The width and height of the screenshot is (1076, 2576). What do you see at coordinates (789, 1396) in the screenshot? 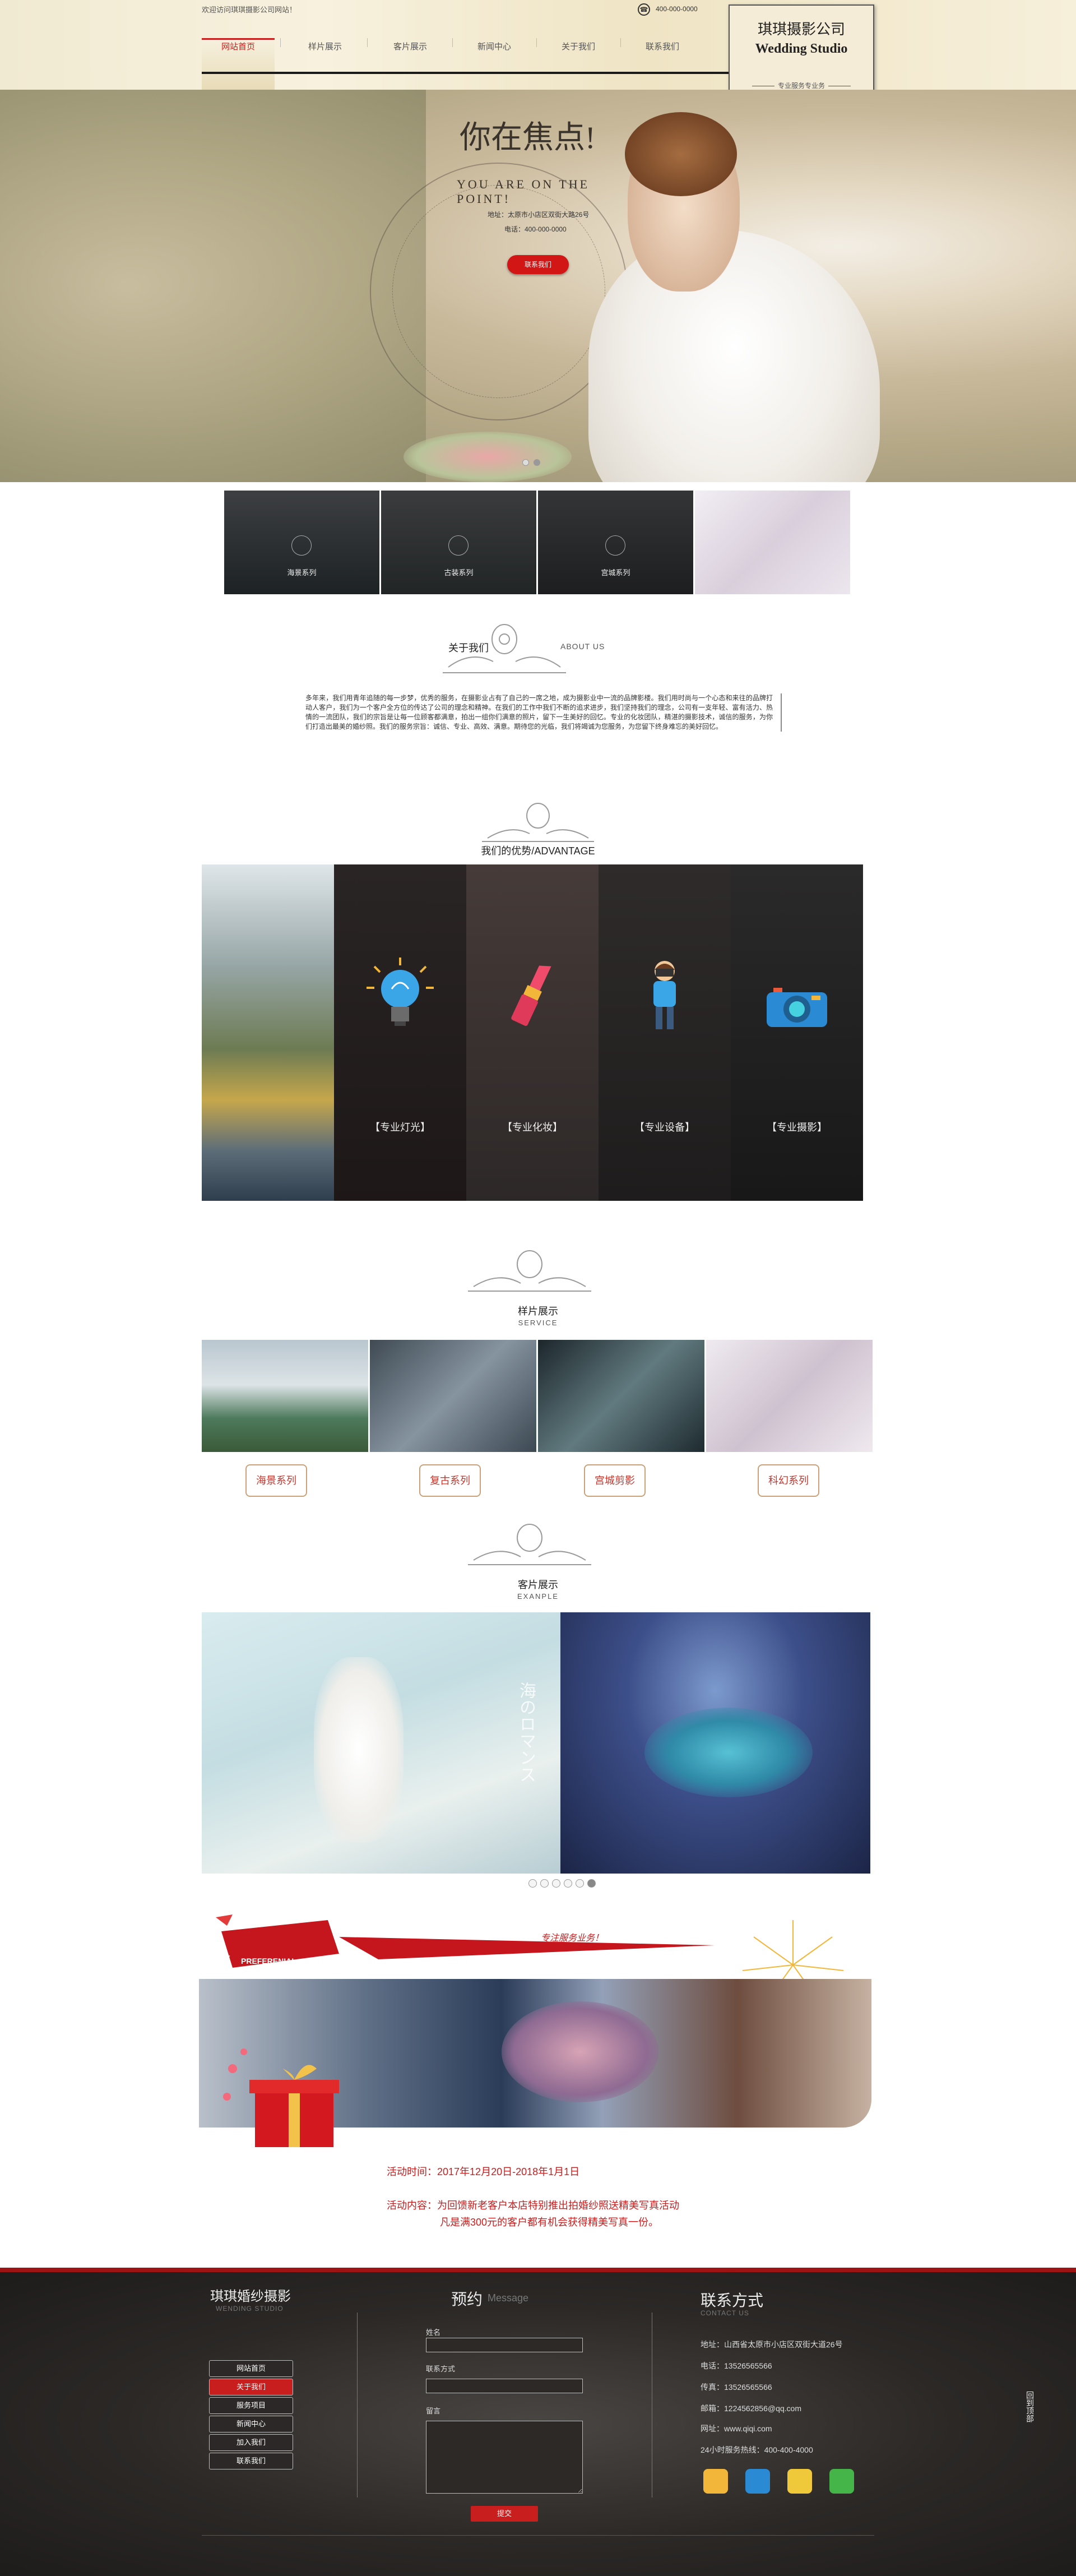
I see `sample-image-fantasy` at bounding box center [789, 1396].